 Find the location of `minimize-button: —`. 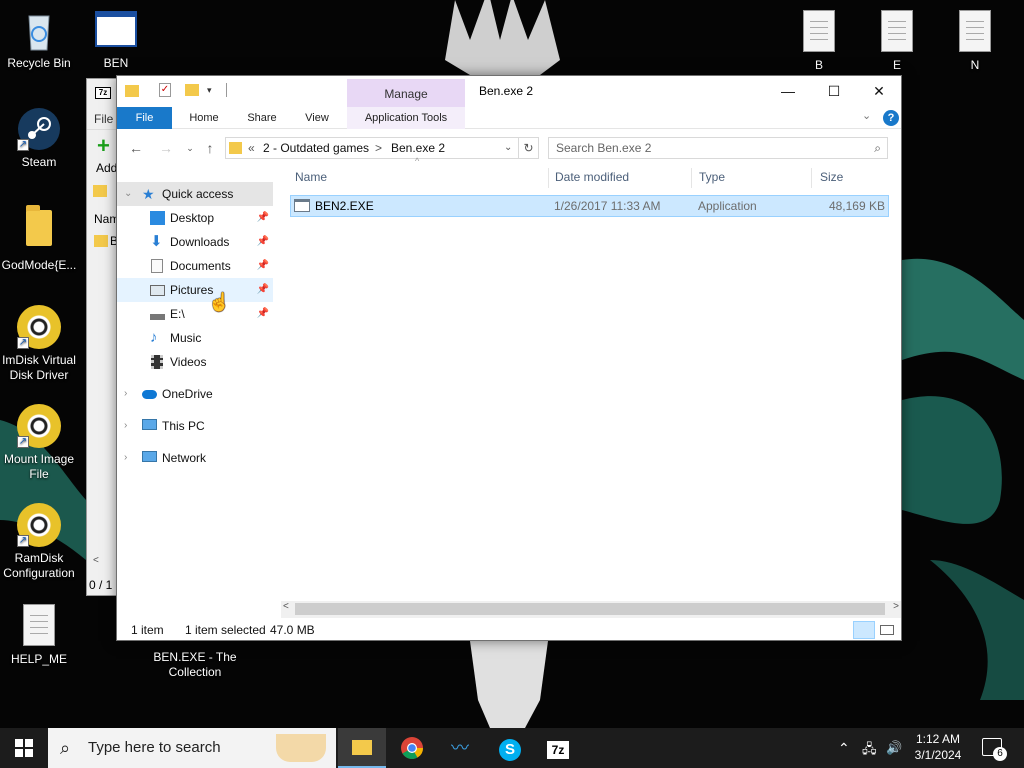

minimize-button: — is located at coordinates (788, 91).